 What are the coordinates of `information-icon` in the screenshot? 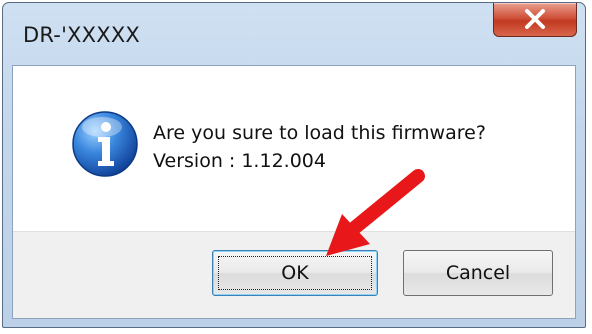 It's located at (105, 144).